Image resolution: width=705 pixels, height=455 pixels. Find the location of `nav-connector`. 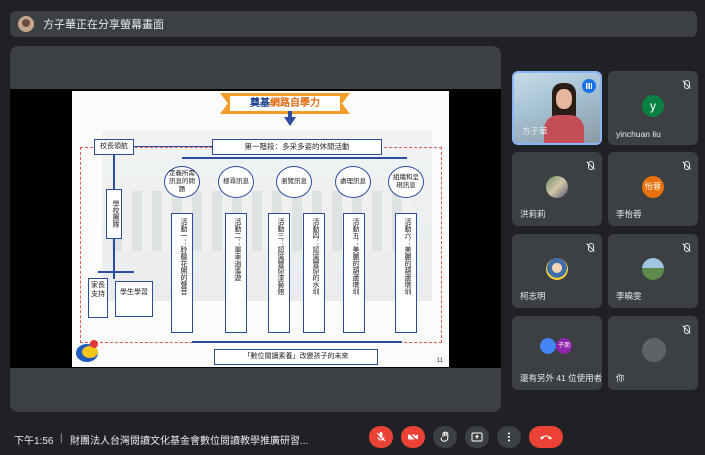

nav-connector is located at coordinates (172, 146).